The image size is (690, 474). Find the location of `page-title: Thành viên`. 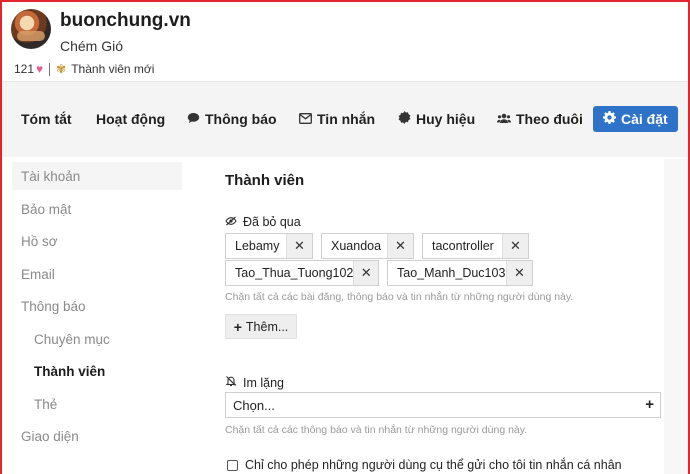

page-title: Thành viên is located at coordinates (265, 180).